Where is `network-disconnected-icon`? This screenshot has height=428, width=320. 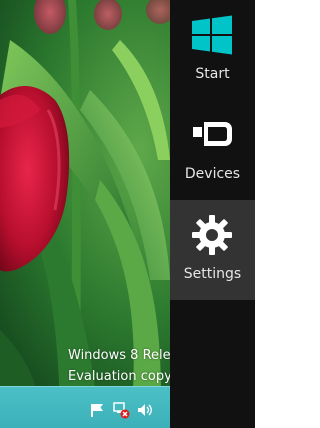 network-disconnected-icon is located at coordinates (121, 410).